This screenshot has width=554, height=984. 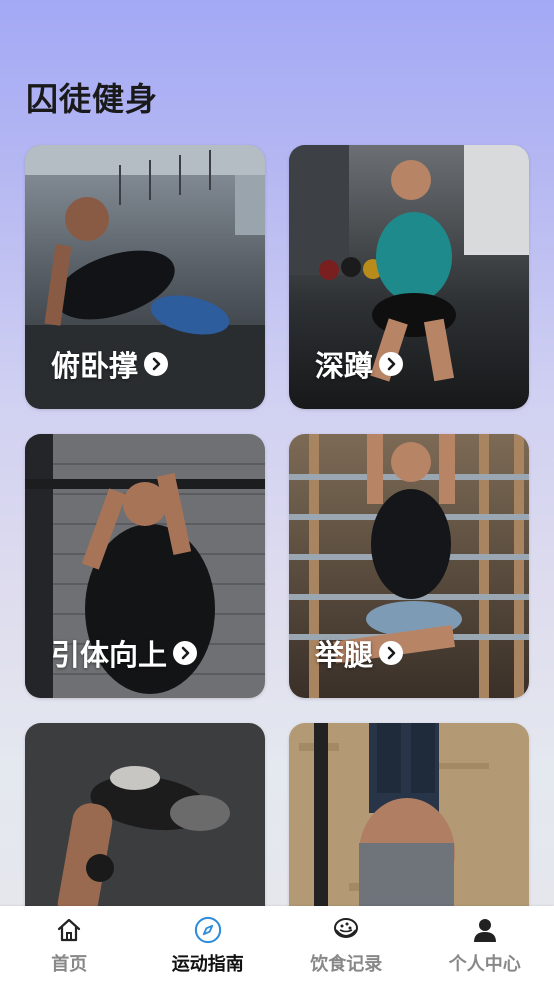 I want to click on exercise-card-pushup: 俯卧撑, so click(x=145, y=277).